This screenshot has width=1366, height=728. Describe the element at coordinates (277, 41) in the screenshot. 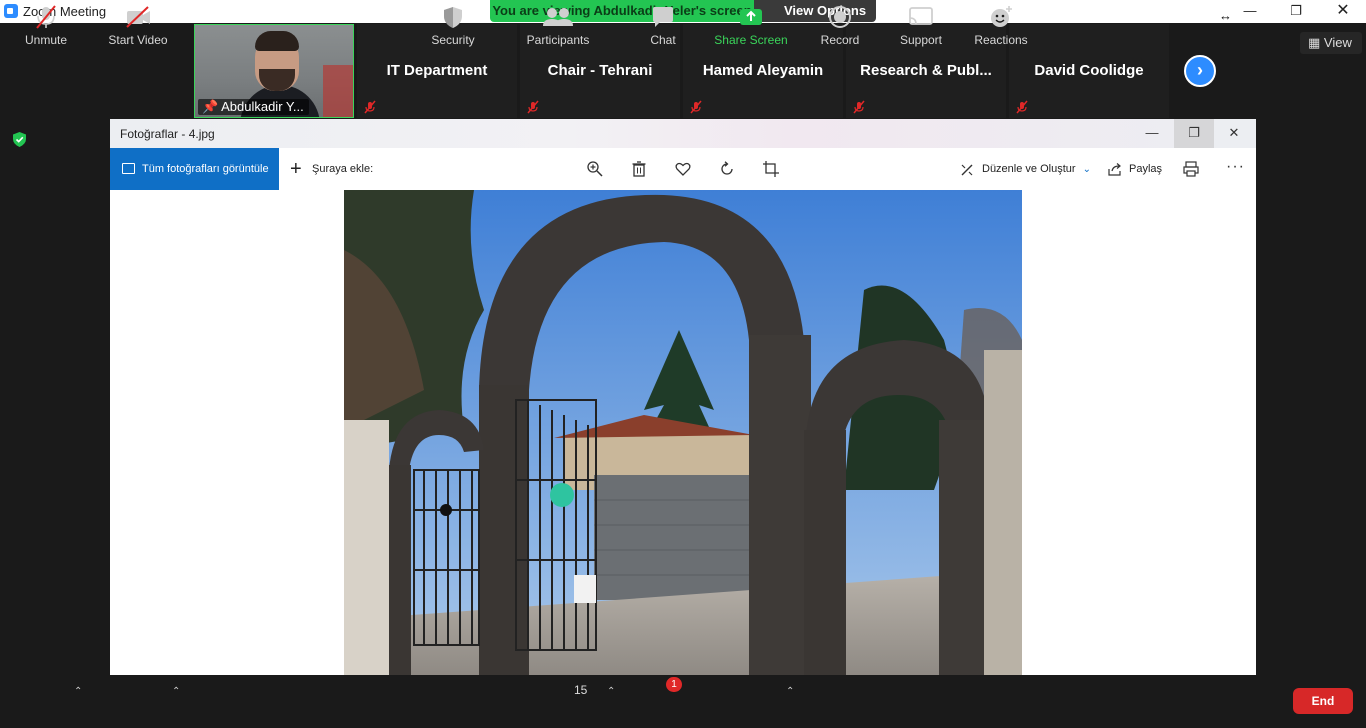

I see `video-person-hair` at that location.